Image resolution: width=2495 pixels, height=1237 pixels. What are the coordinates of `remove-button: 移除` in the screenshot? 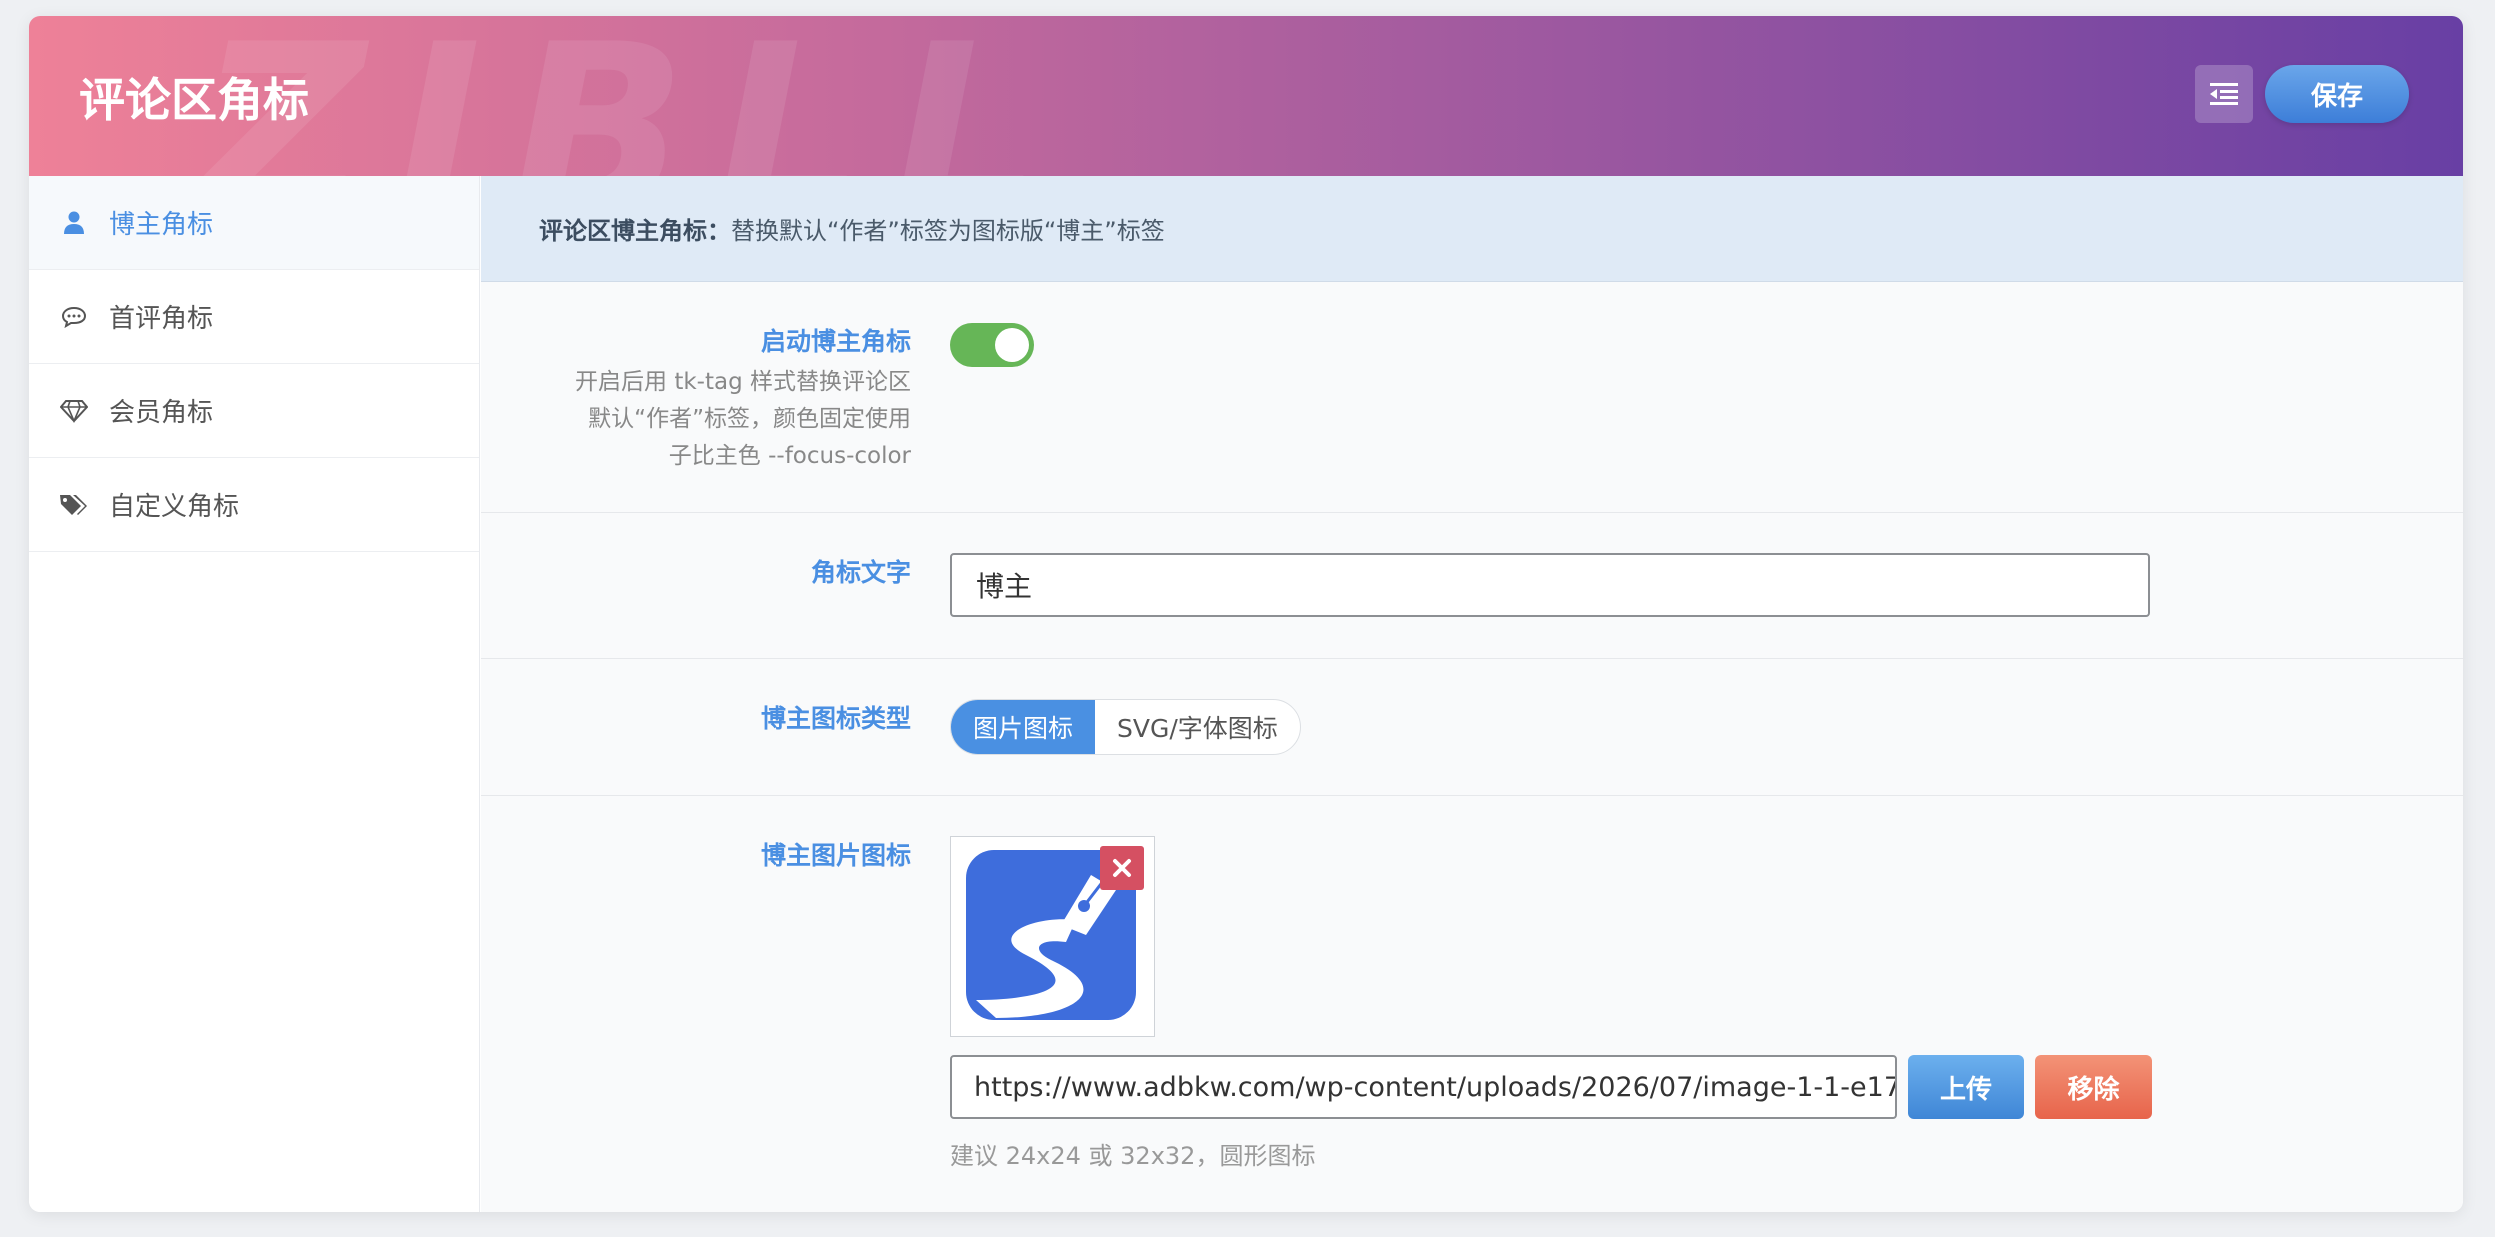 It's located at (2093, 1087).